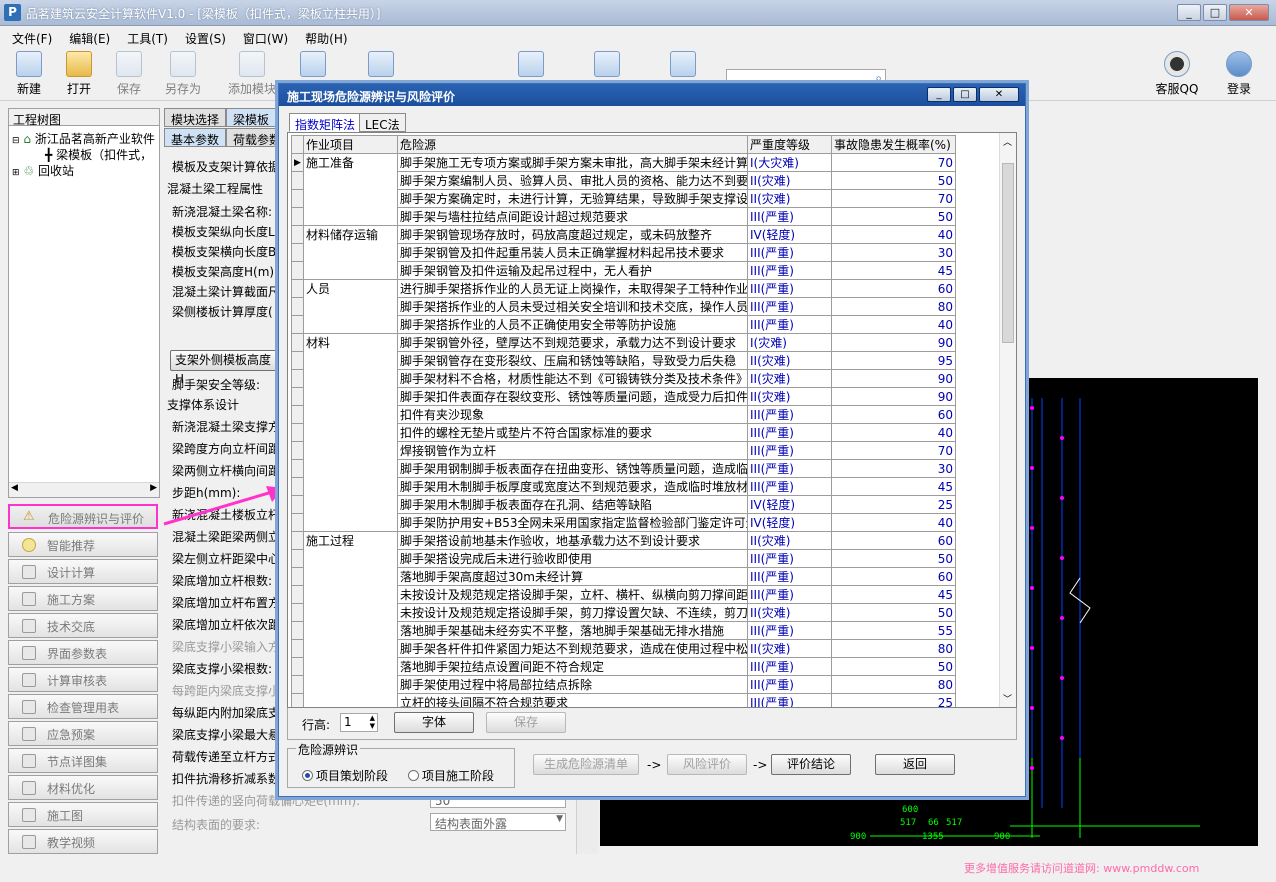 The image size is (1276, 882). Describe the element at coordinates (572, 198) in the screenshot. I see `cell-hazard: 脚手架方案确定时，未进行计算，无验算结果，导致脚手架支撑设` at that location.